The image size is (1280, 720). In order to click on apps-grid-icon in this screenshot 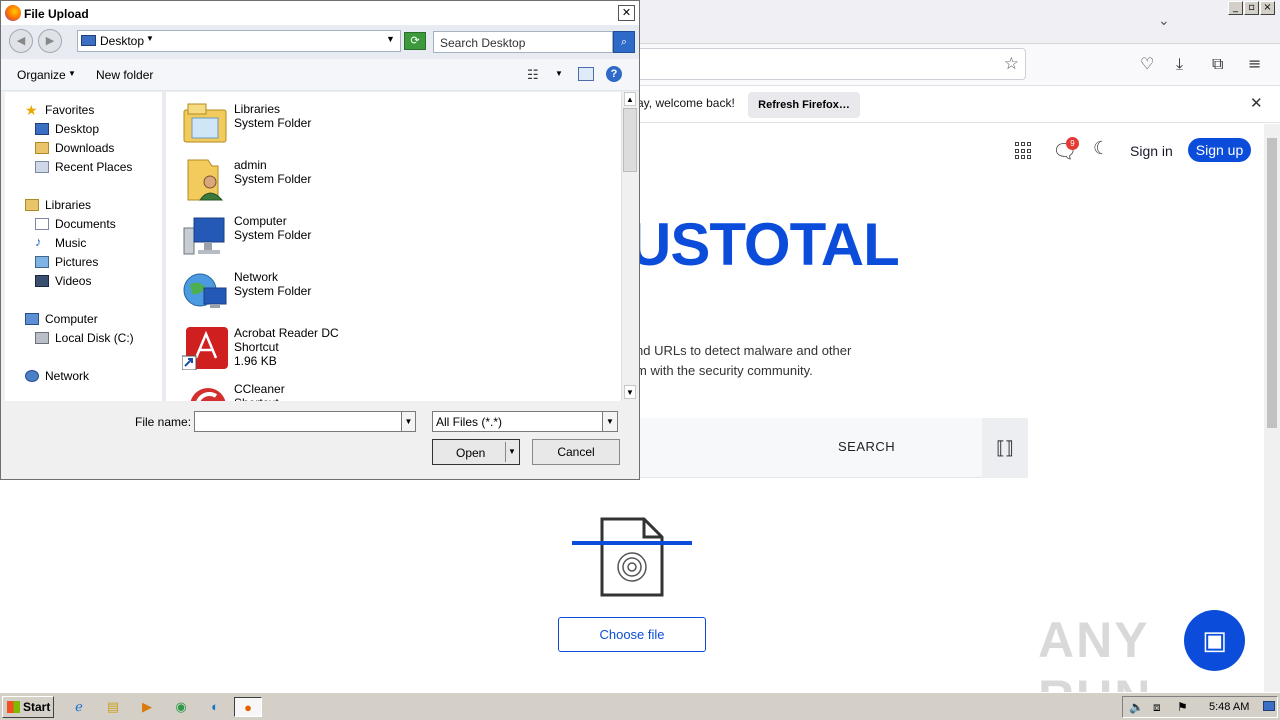, I will do `click(1024, 151)`.